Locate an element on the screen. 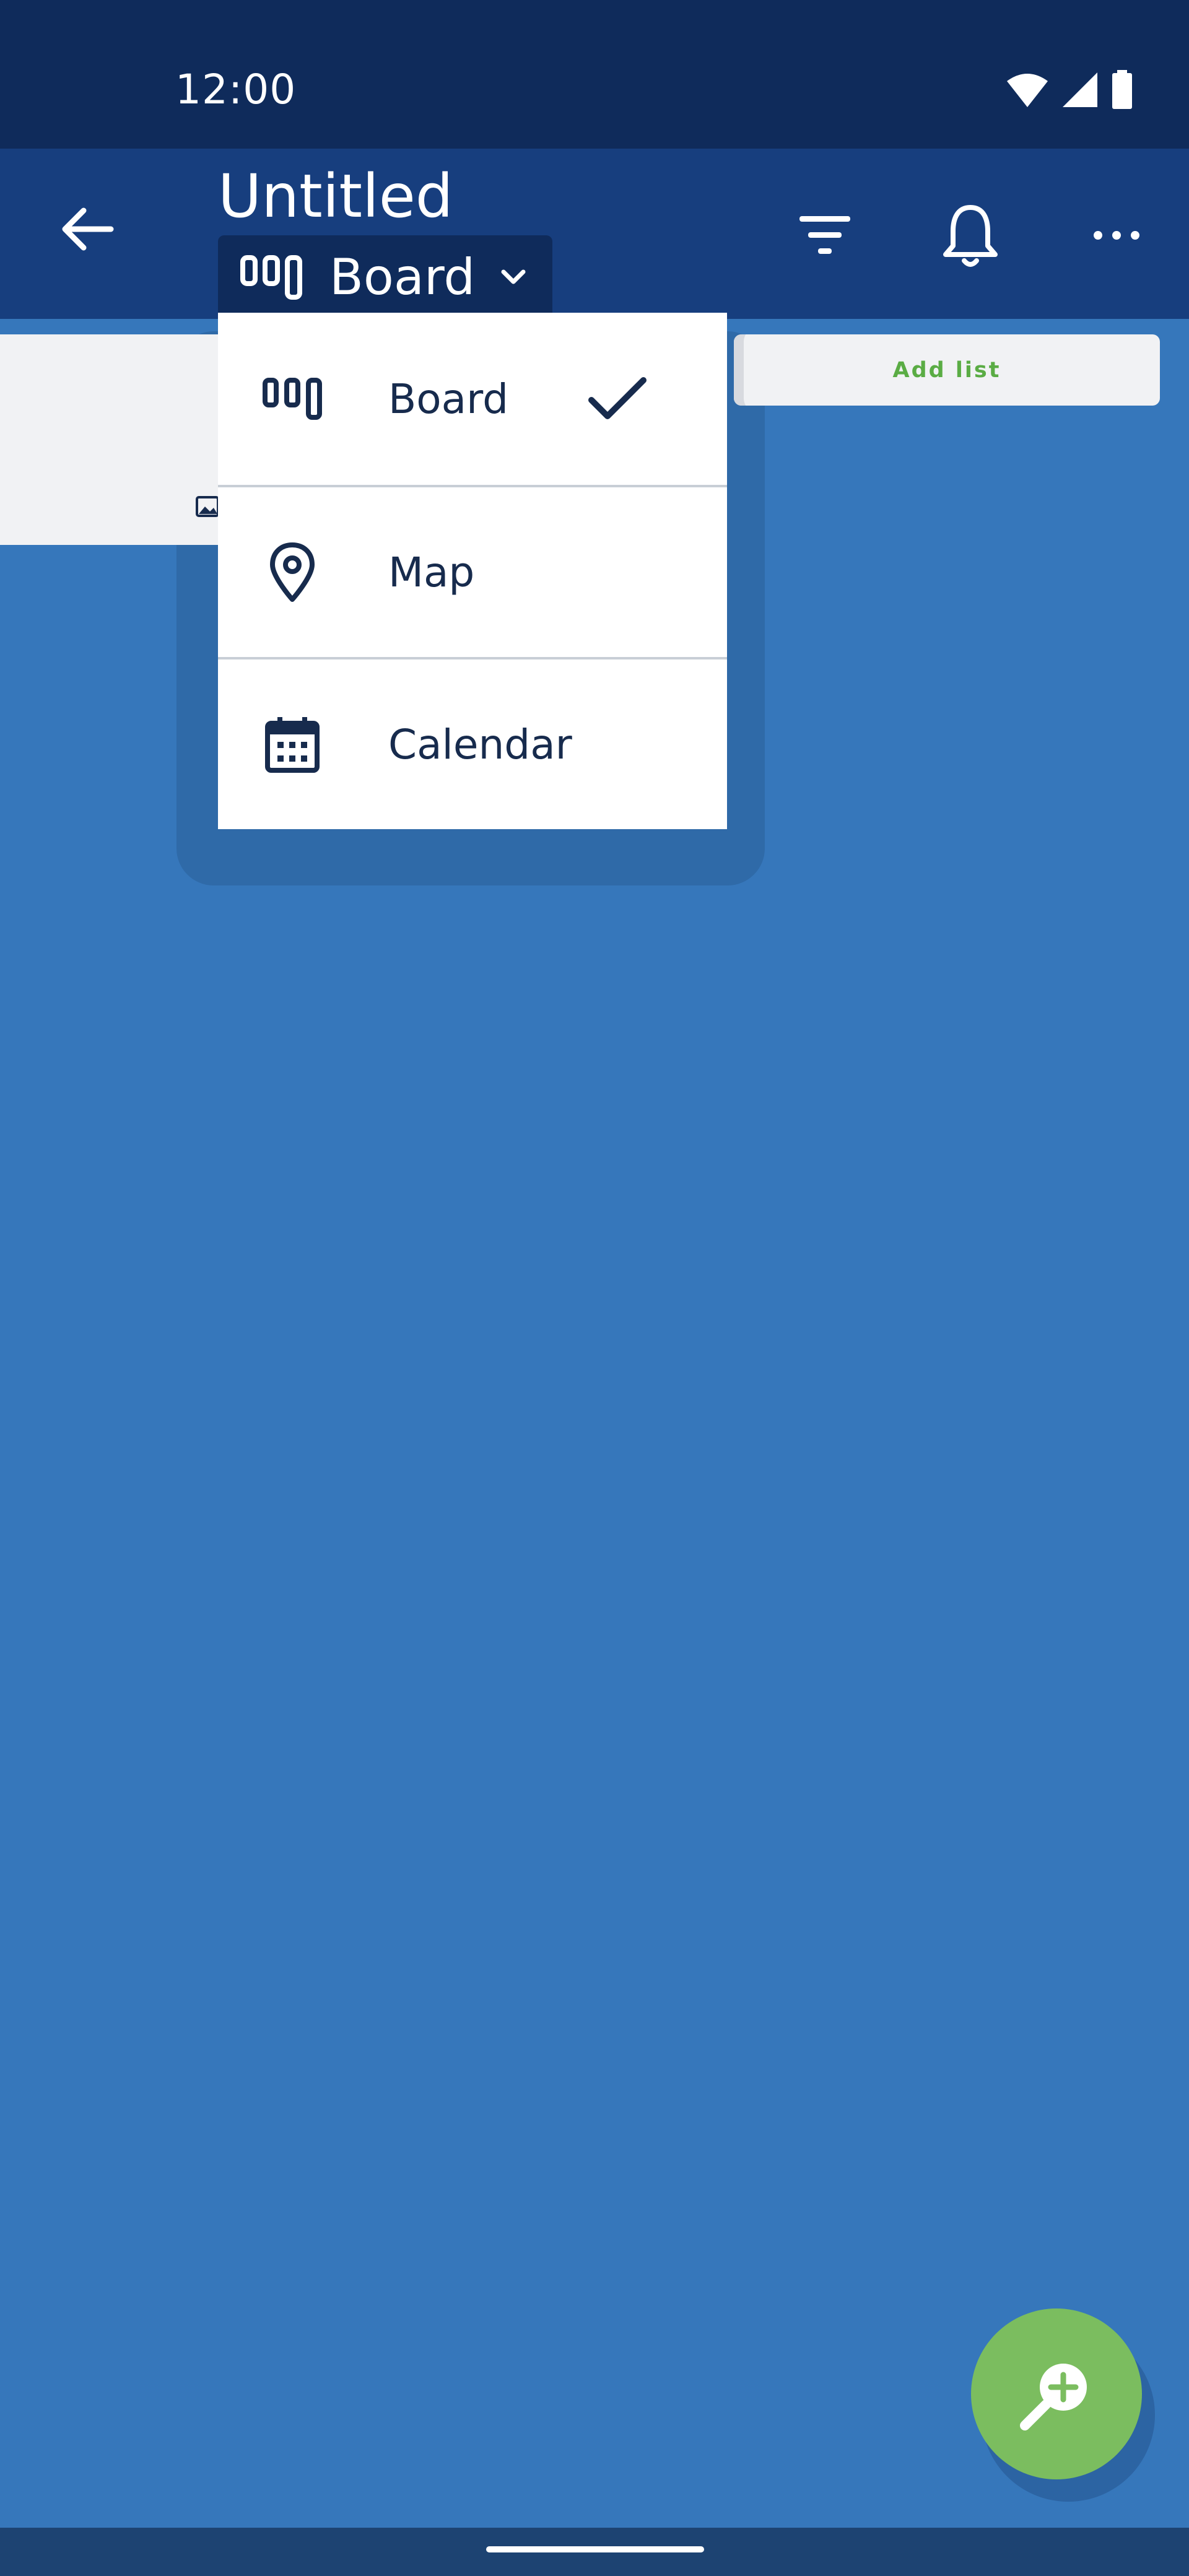 The height and width of the screenshot is (2576, 1189). notifications-button is located at coordinates (970, 235).